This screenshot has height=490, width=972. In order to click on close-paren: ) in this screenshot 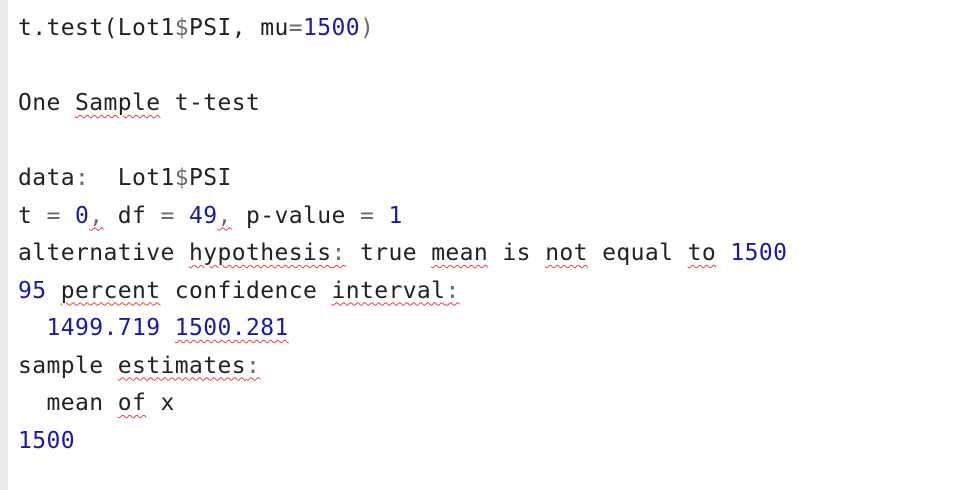, I will do `click(367, 28)`.